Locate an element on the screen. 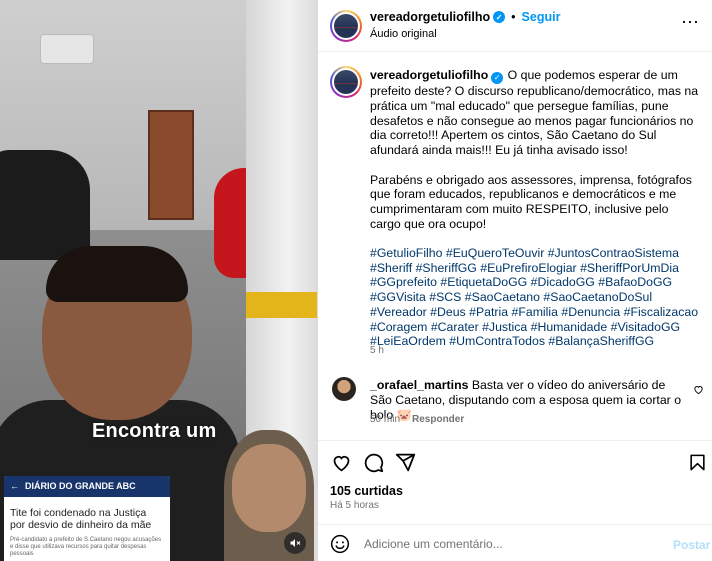  author-avatar is located at coordinates (346, 26).